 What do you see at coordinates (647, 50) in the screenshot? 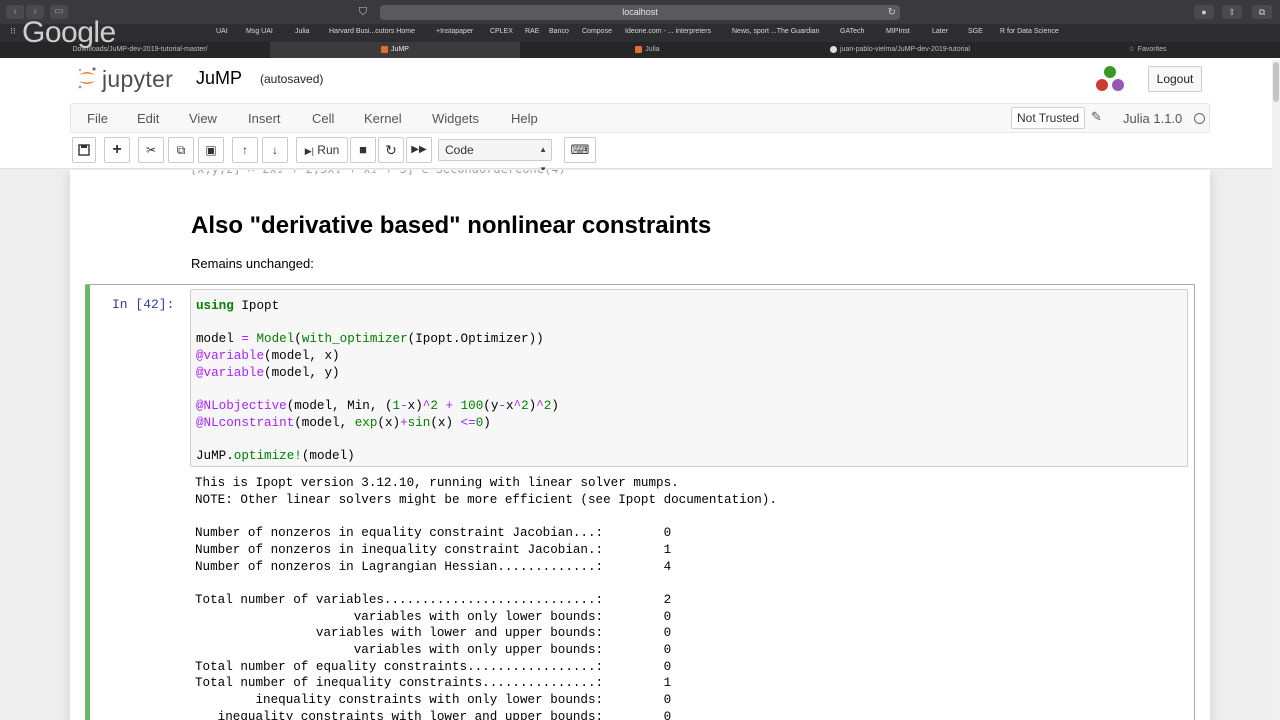
I see `browser-tab: Julia` at bounding box center [647, 50].